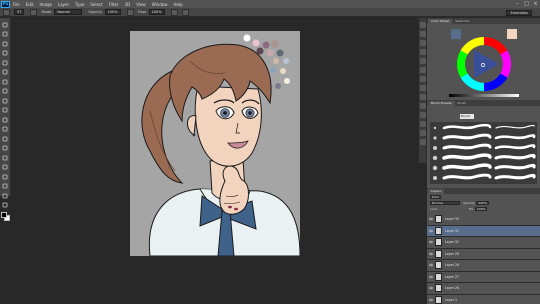 Image resolution: width=540 pixels, height=304 pixels. I want to click on dodge-icon, so click(5, 148).